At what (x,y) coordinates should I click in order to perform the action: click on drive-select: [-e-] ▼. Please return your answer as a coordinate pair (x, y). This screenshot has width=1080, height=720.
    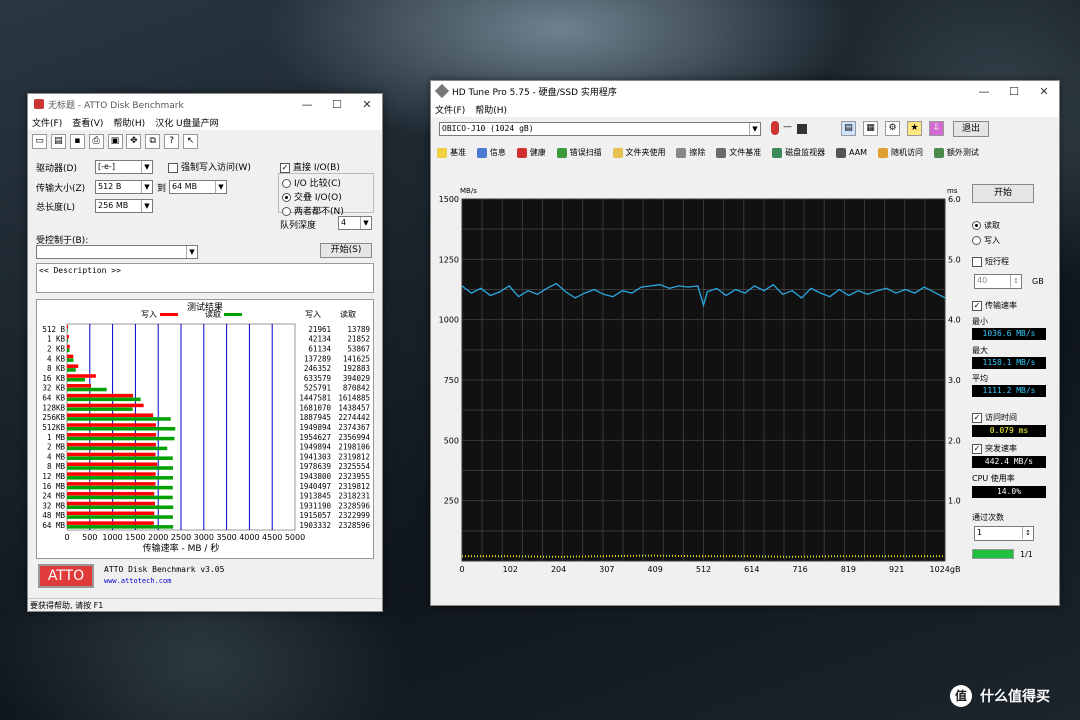
    Looking at the image, I should click on (124, 167).